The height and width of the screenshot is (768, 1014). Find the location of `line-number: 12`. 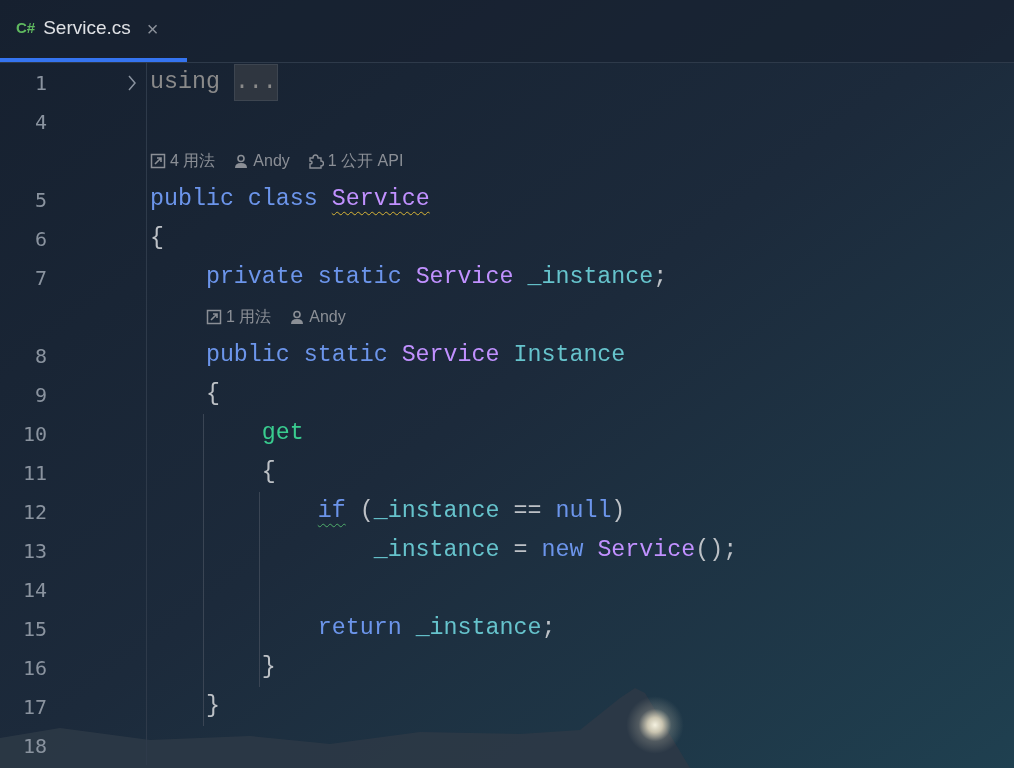

line-number: 12 is located at coordinates (34, 512).